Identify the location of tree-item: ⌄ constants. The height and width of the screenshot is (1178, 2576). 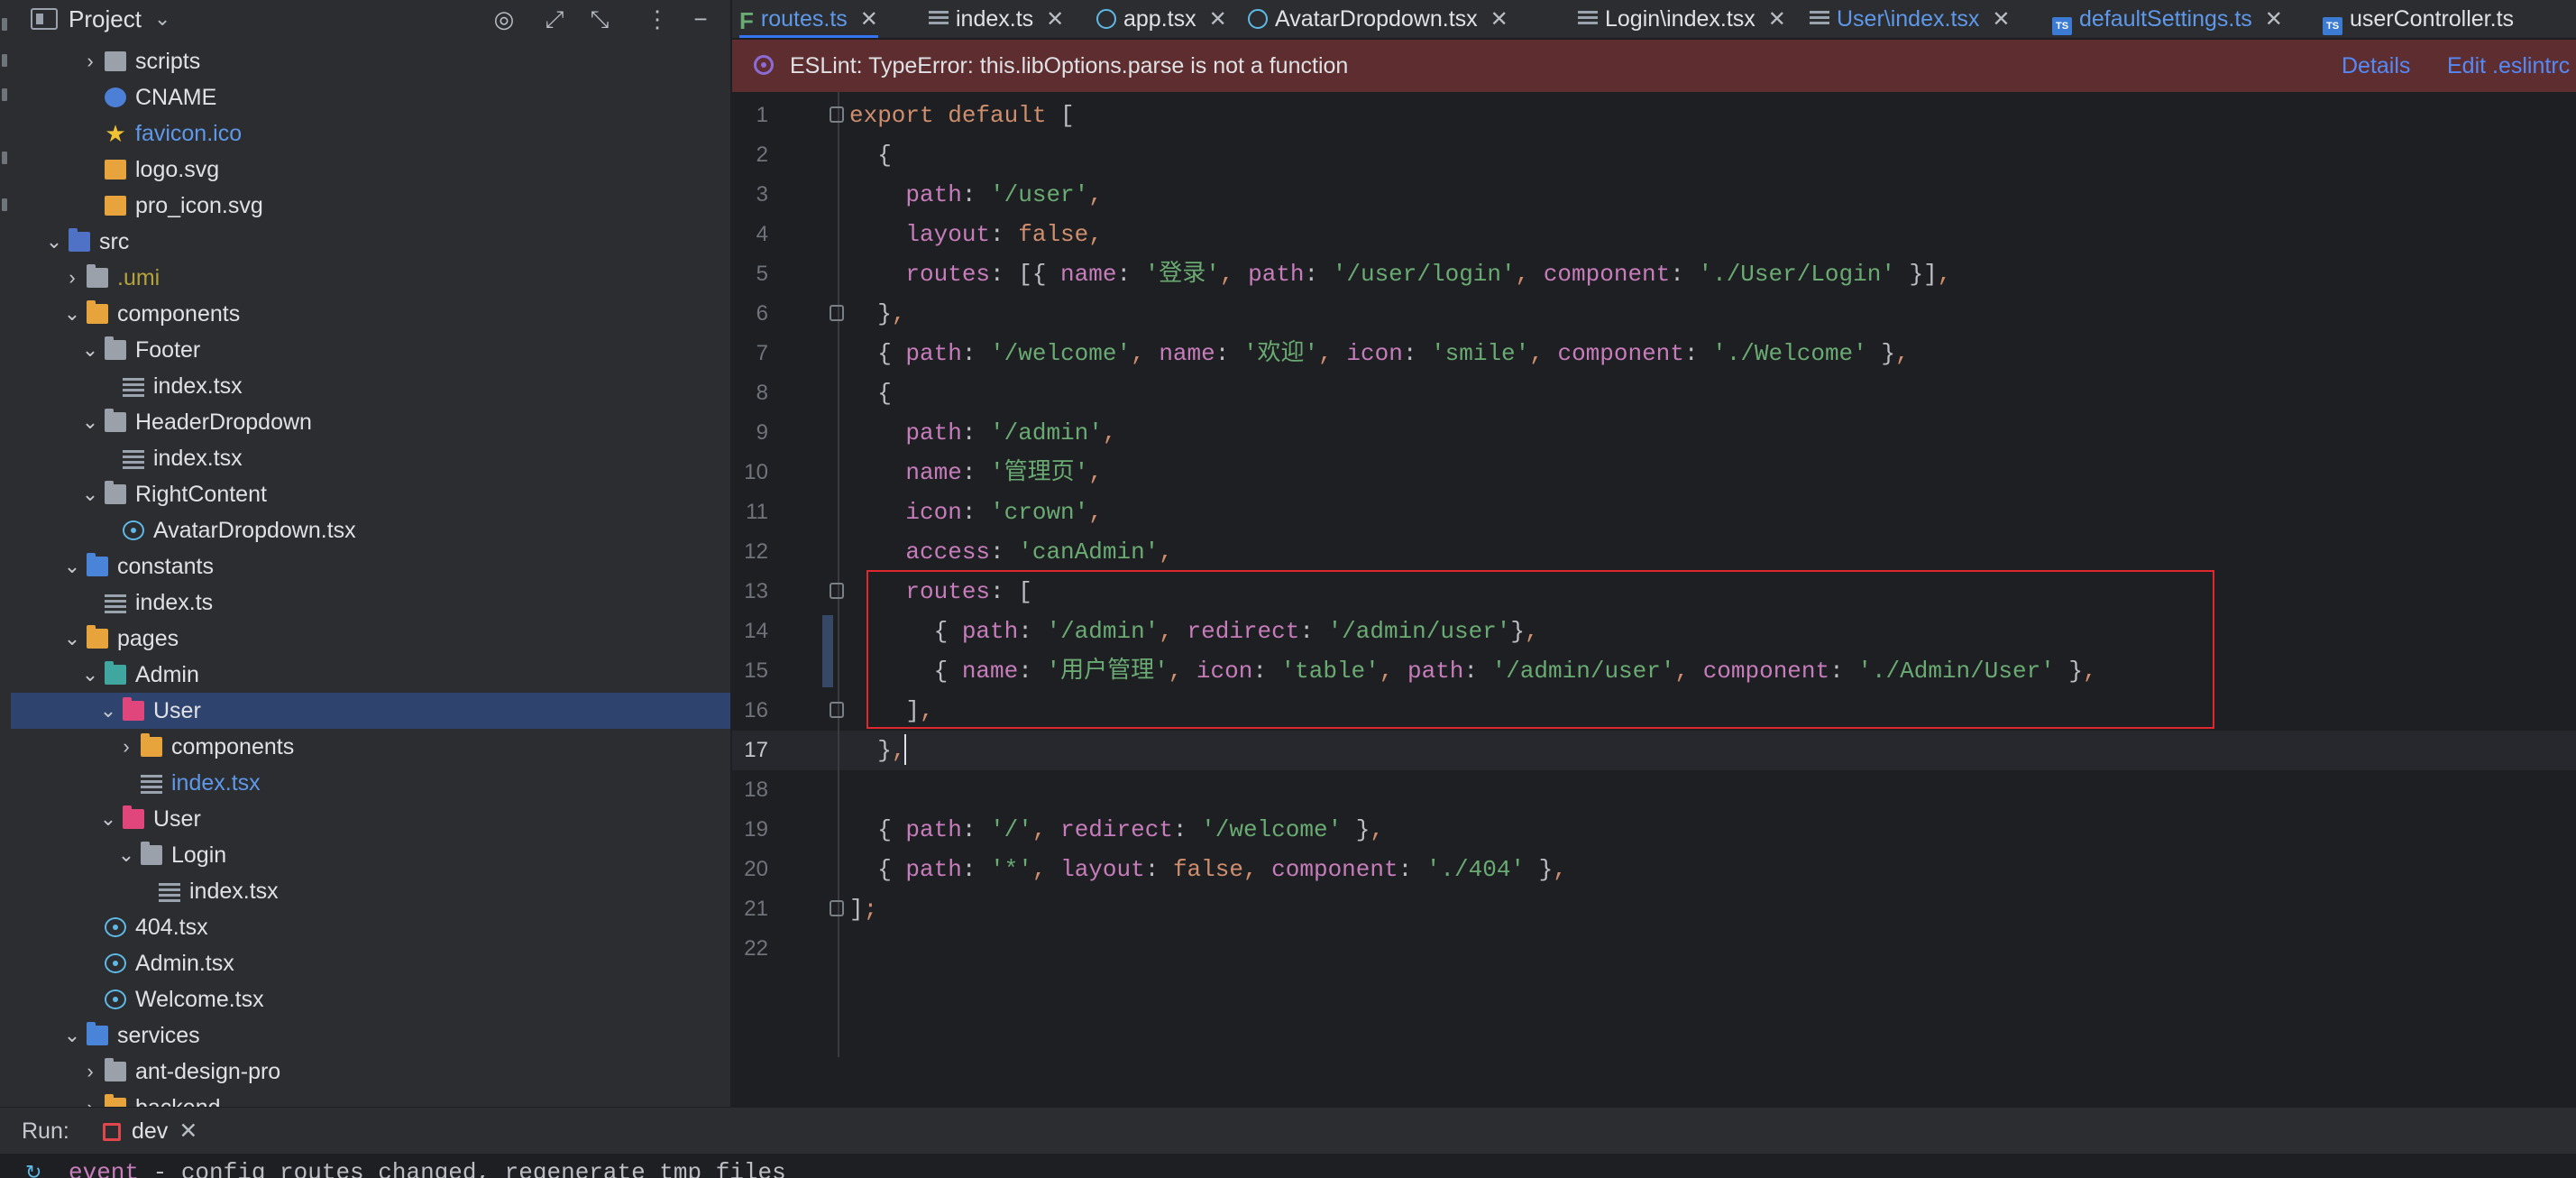
(370, 566).